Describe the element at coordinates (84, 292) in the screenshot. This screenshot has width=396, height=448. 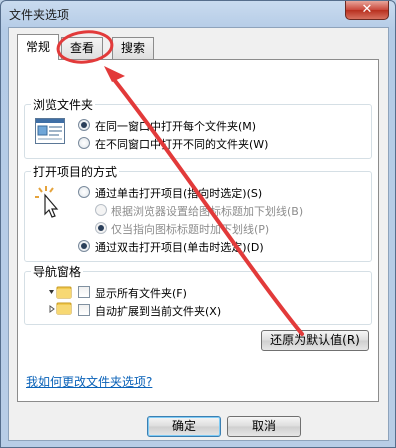
I see `checkbox-show-all-folders` at that location.